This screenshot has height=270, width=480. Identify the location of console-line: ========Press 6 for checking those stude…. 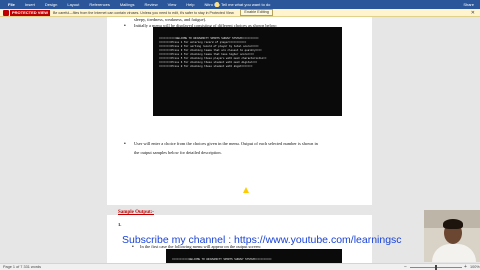
(208, 62).